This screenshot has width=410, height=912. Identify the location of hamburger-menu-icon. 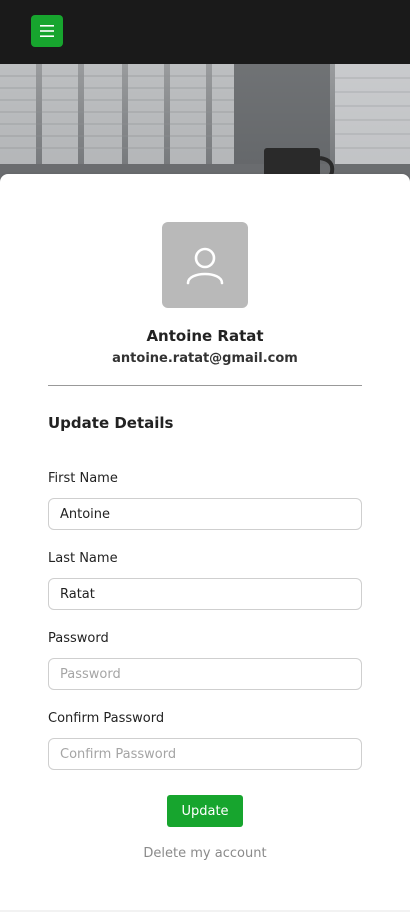
(47, 31).